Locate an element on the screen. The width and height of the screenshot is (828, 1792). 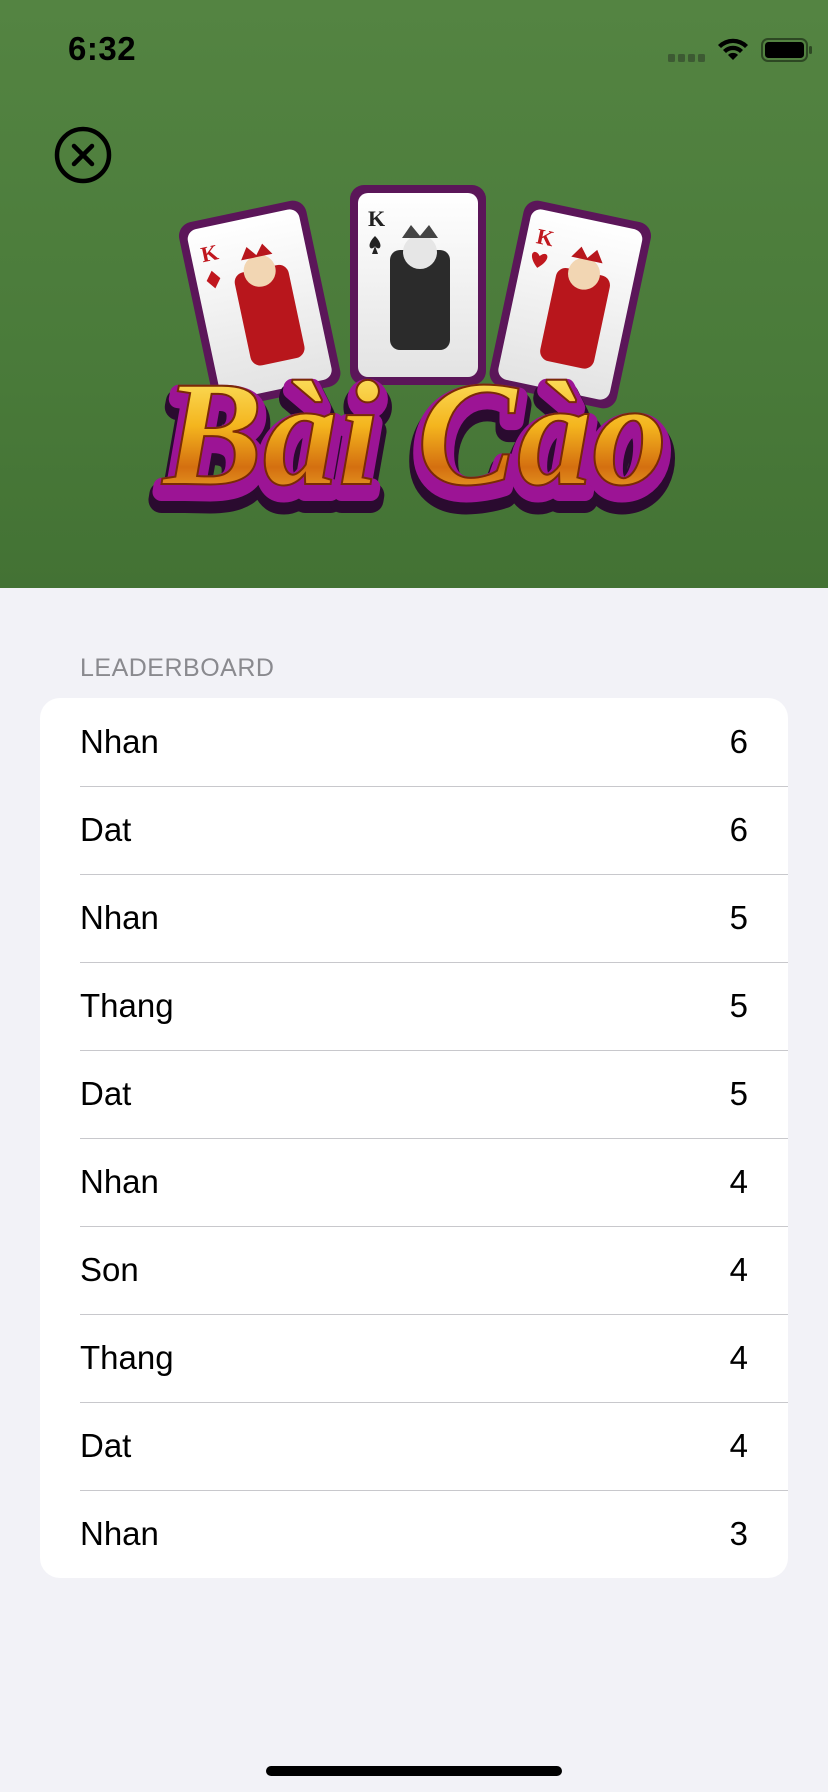
table-row: Dat 6 is located at coordinates (414, 830).